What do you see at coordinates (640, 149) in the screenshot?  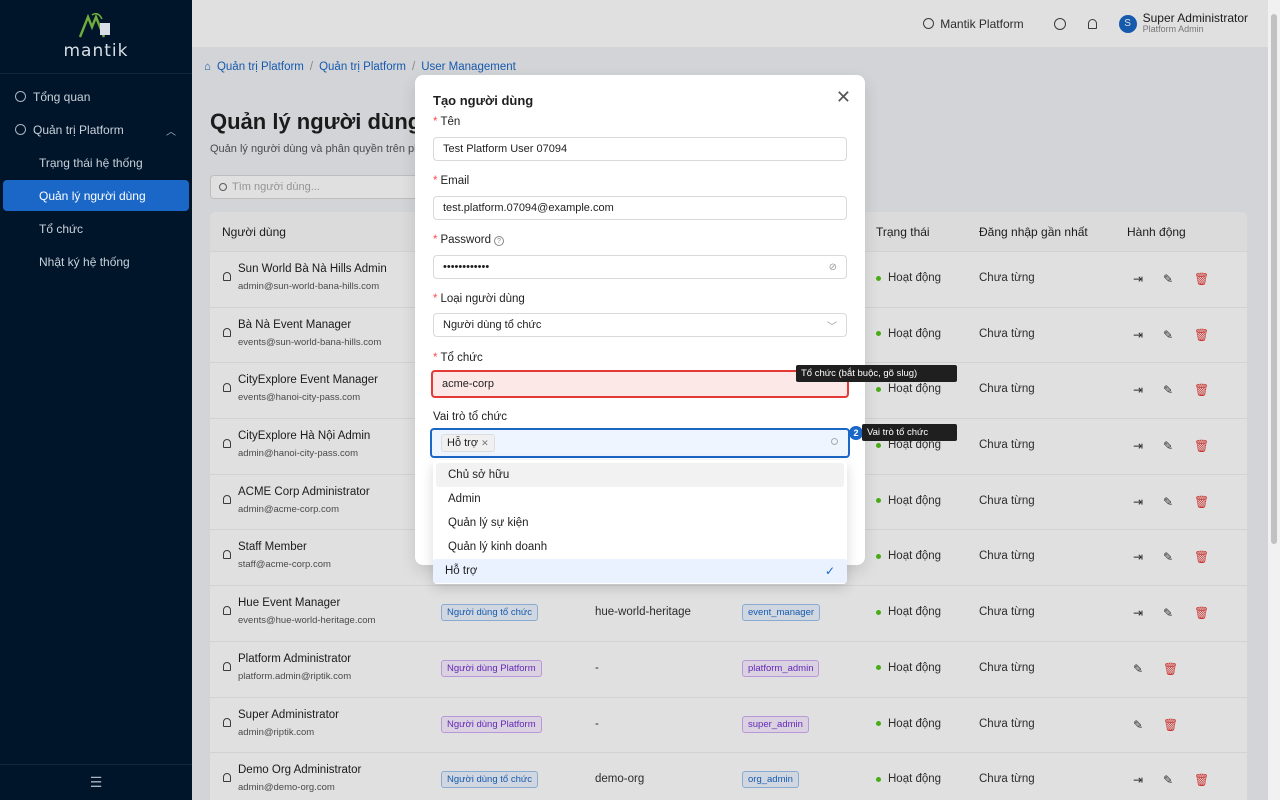 I see `name-field: Test Platform User 07094` at bounding box center [640, 149].